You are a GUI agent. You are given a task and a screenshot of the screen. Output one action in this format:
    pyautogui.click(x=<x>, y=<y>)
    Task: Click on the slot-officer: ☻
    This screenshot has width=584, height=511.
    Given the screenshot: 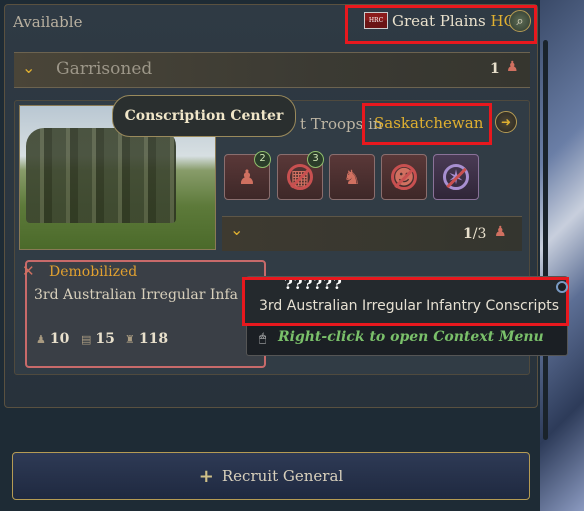 What is the action you would take?
    pyautogui.click(x=404, y=177)
    